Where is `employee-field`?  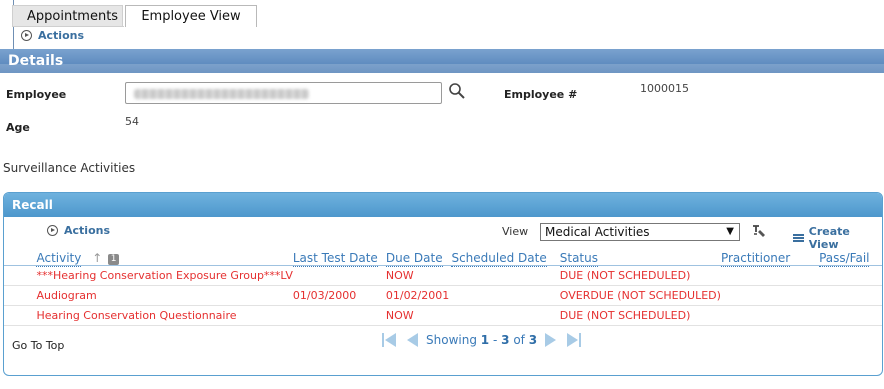
employee-field is located at coordinates (283, 93).